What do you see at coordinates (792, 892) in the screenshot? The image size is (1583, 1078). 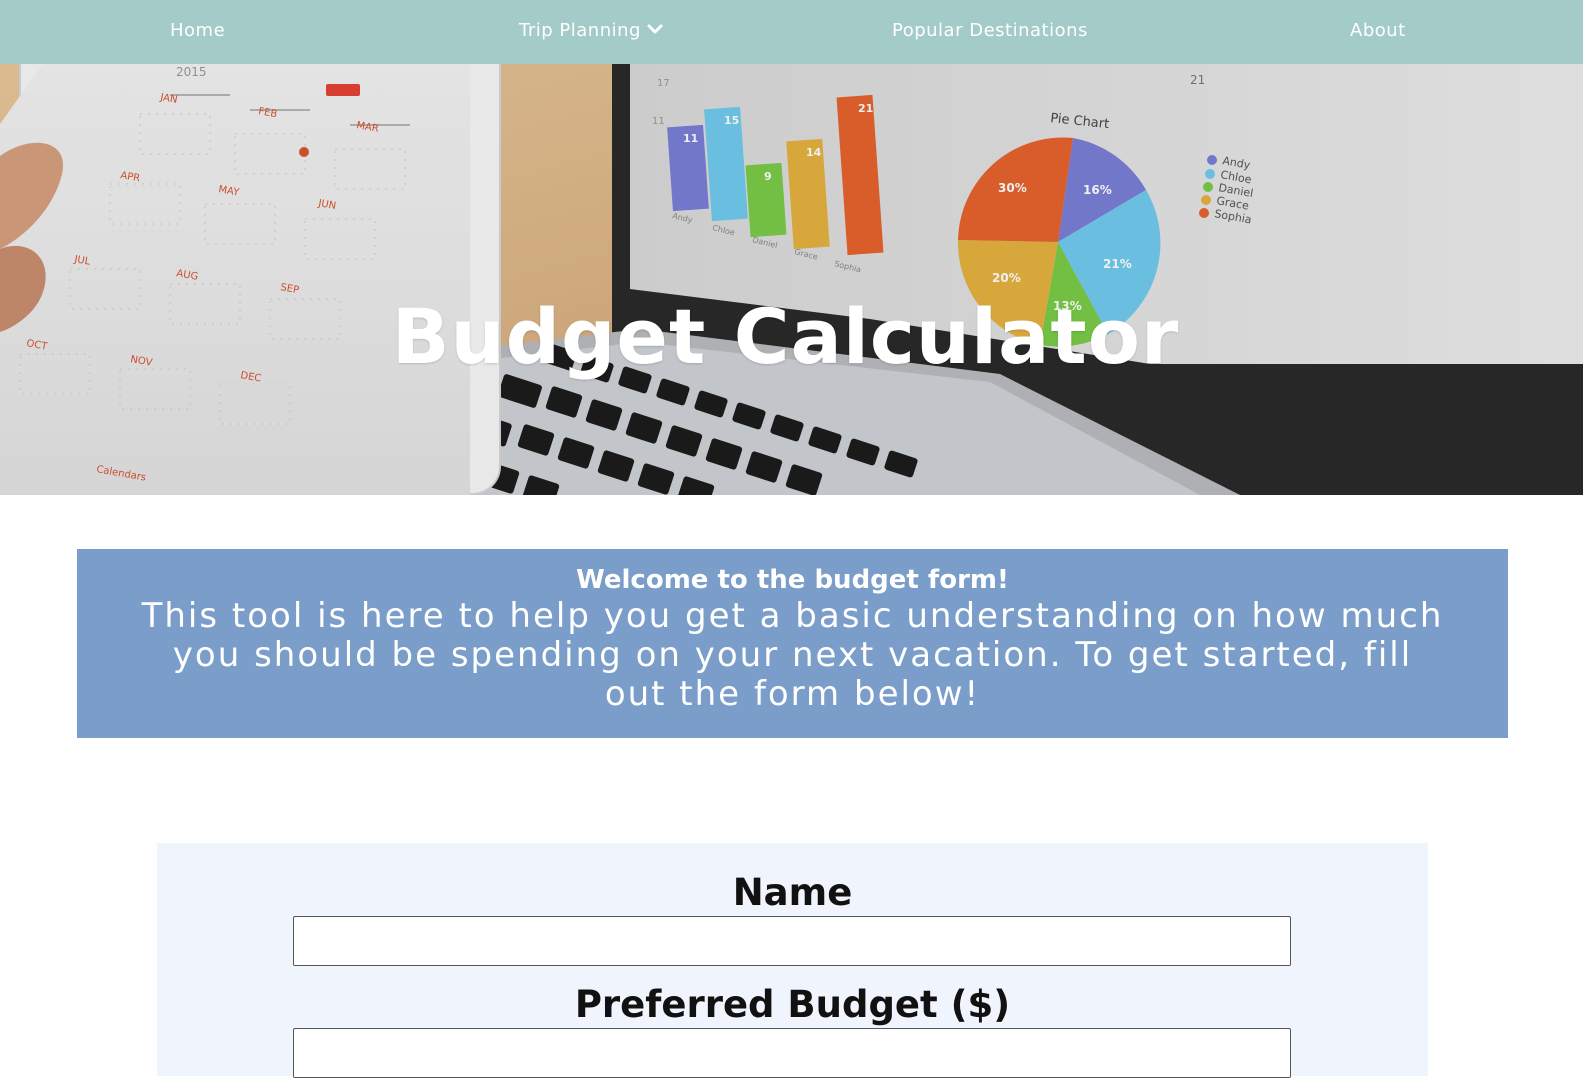 I see `name-label: Name` at bounding box center [792, 892].